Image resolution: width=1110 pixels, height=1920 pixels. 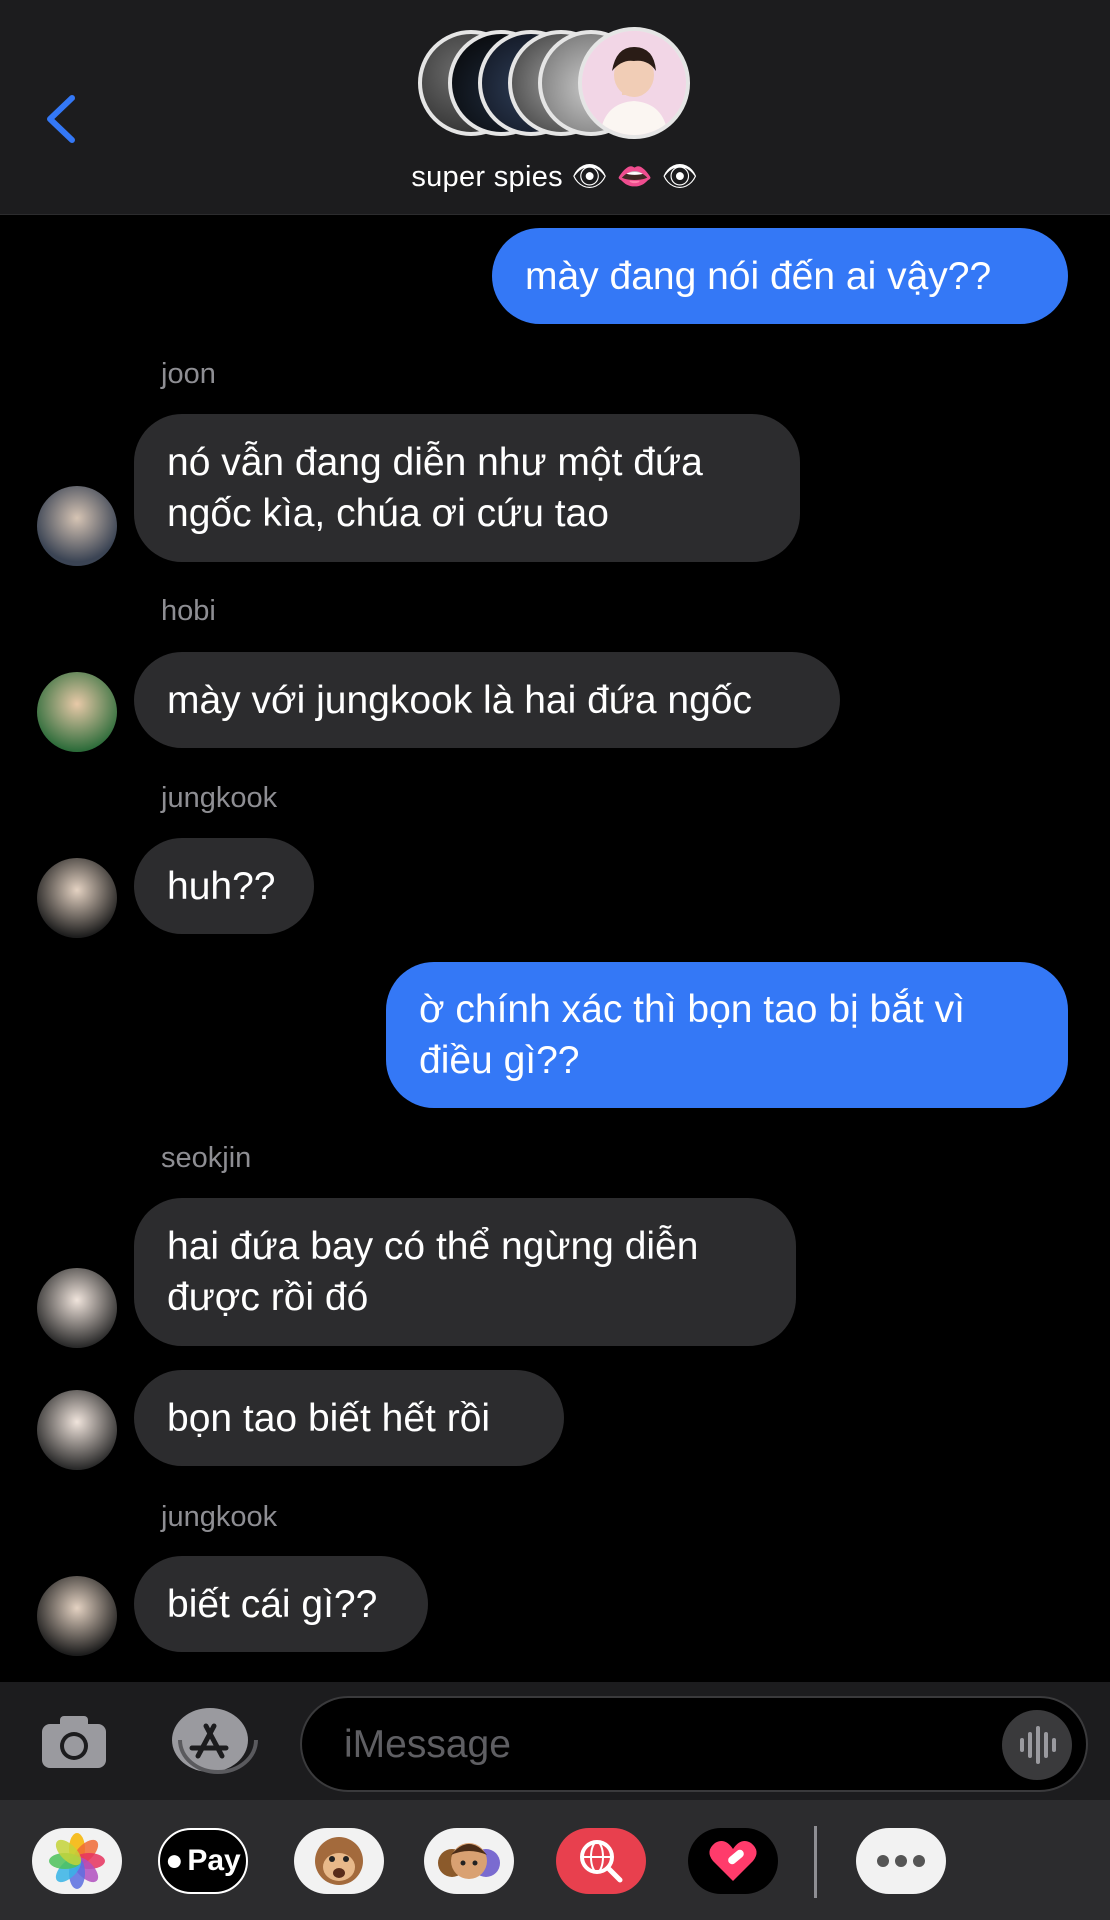 I want to click on app-store-button, so click(x=214, y=1740).